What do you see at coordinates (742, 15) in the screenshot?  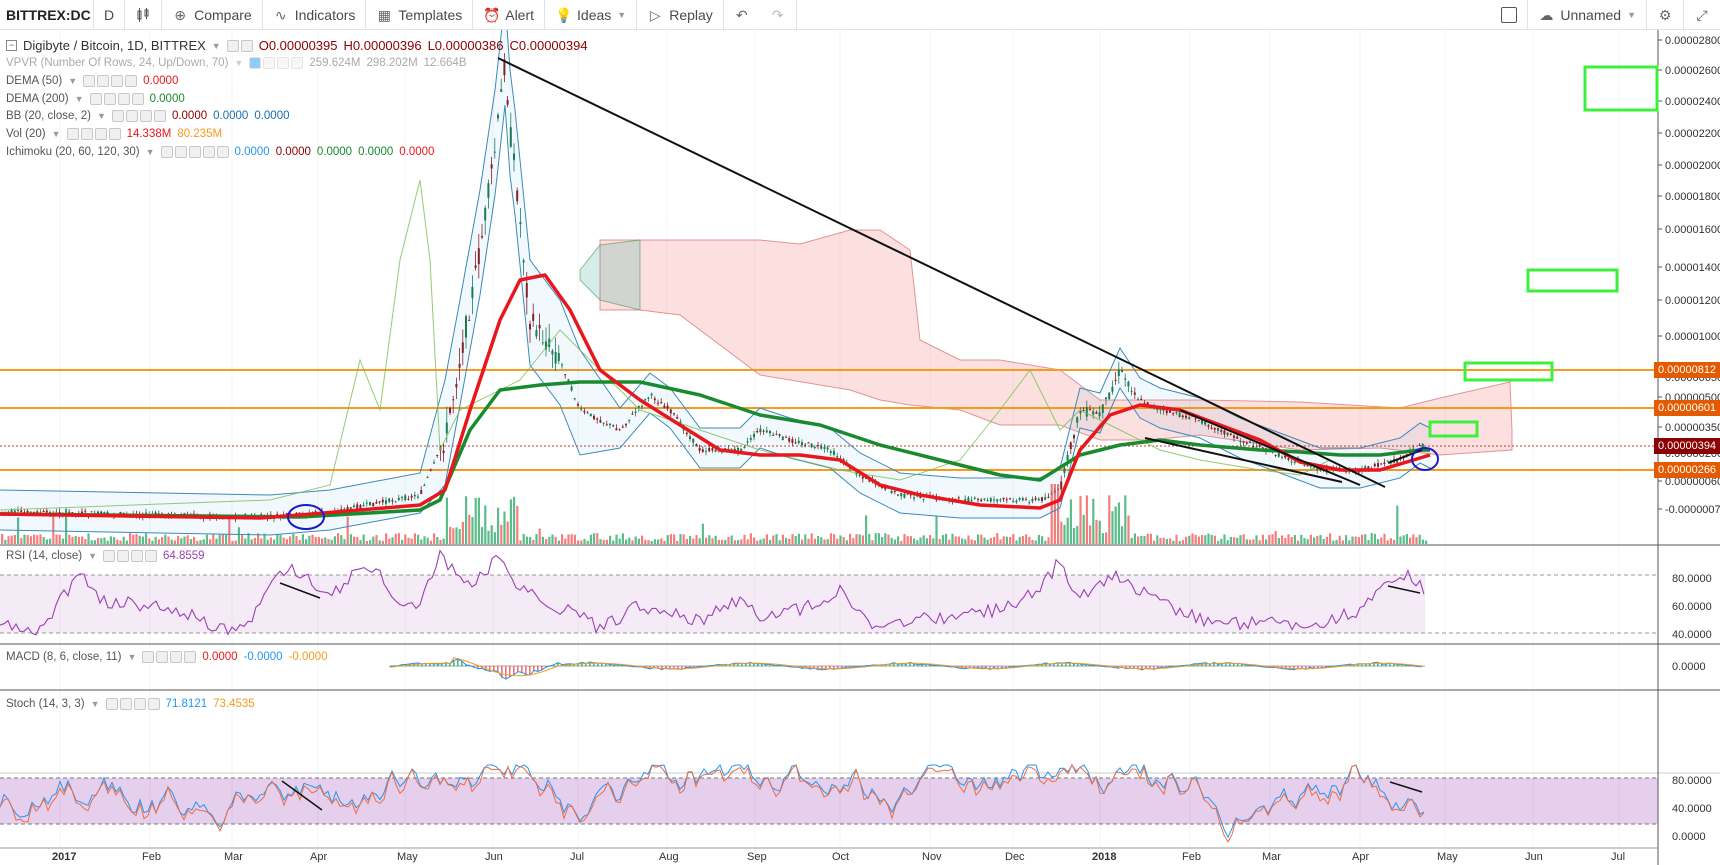 I see `undo-button: ↶` at bounding box center [742, 15].